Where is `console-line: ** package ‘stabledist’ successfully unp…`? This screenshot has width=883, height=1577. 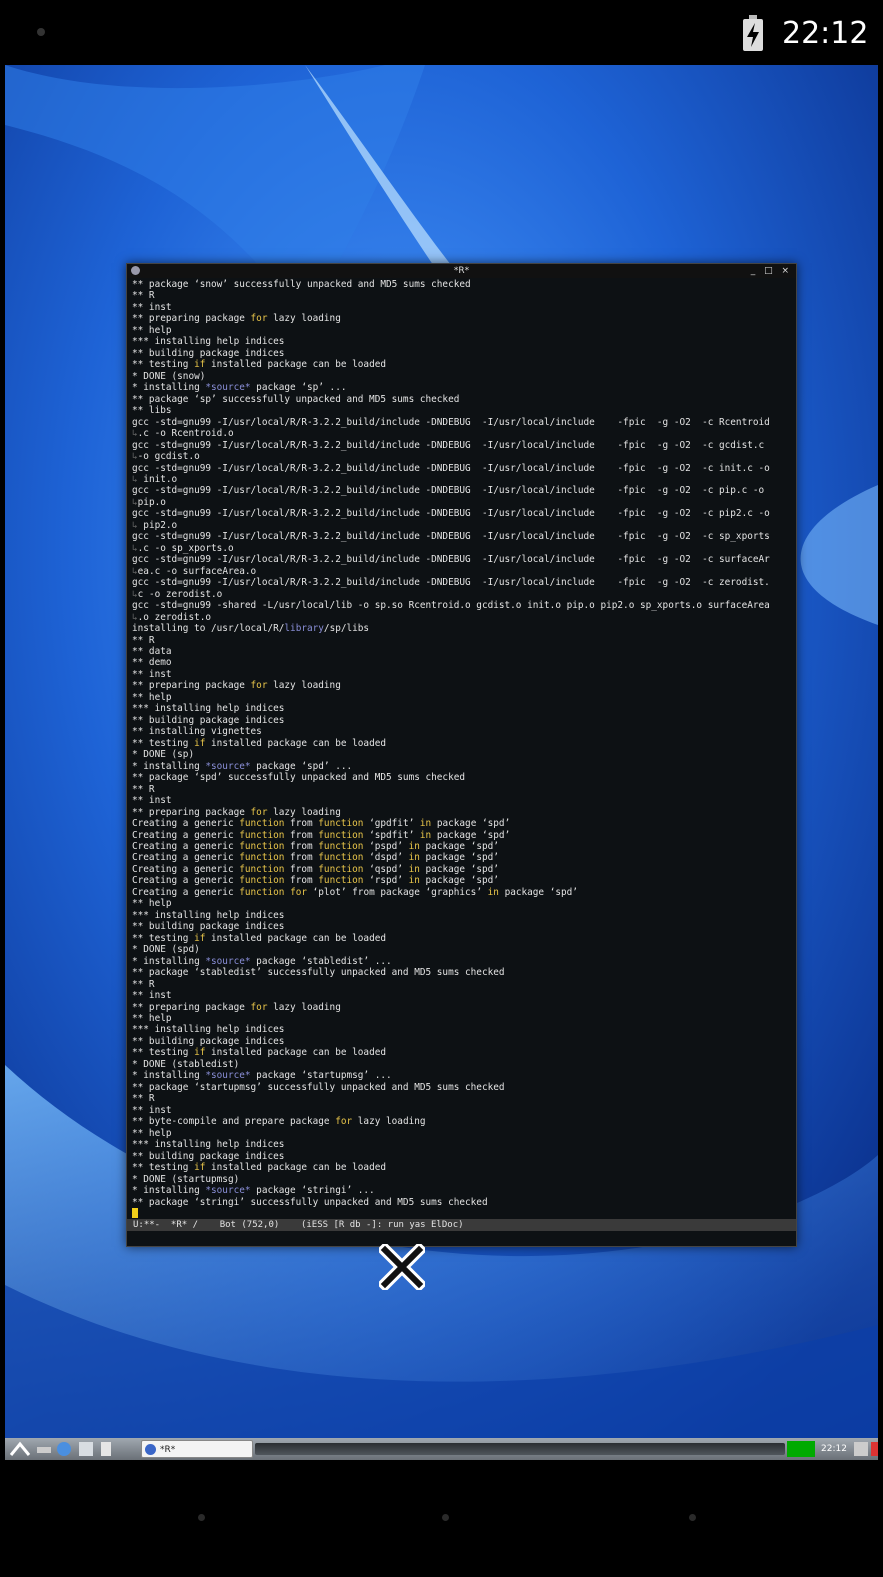
console-line: ** package ‘stabledist’ successfully unp… is located at coordinates (463, 972).